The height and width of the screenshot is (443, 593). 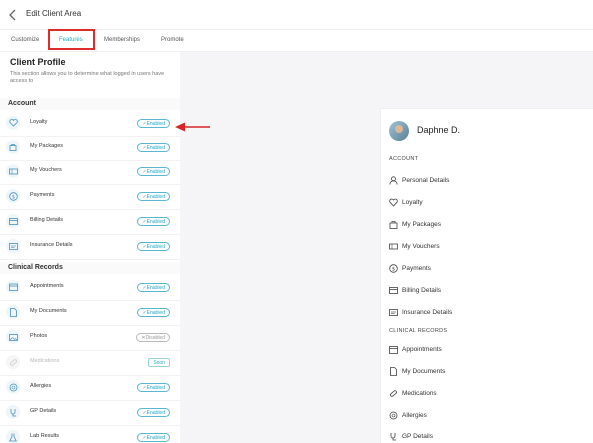 I want to click on feature-row-gp-details: GP Details ✓Enabled, so click(x=90, y=414).